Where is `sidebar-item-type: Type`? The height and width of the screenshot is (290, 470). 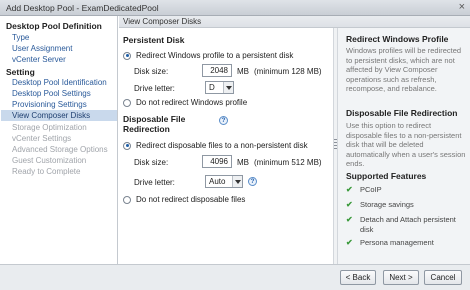
sidebar-item-type: Type is located at coordinates (20, 37).